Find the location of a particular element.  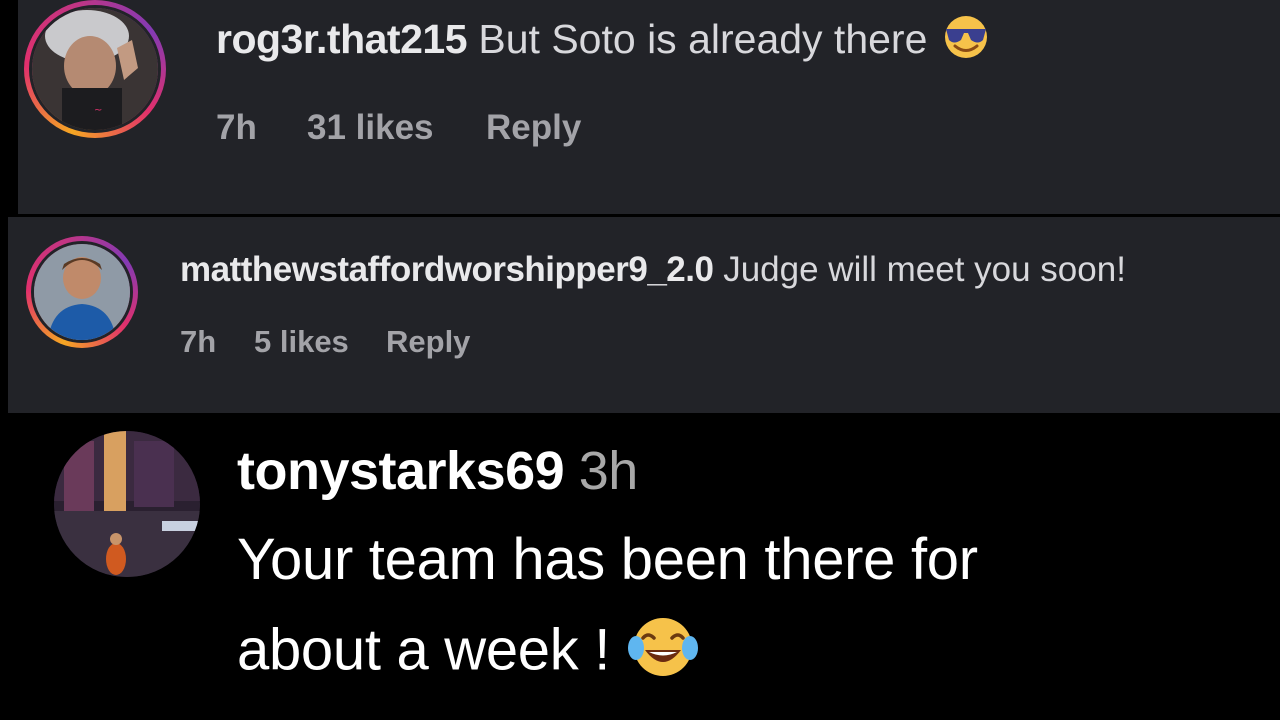

comment-1-line: rog3r.that215 But Soto is already there is located at coordinates (604, 42).